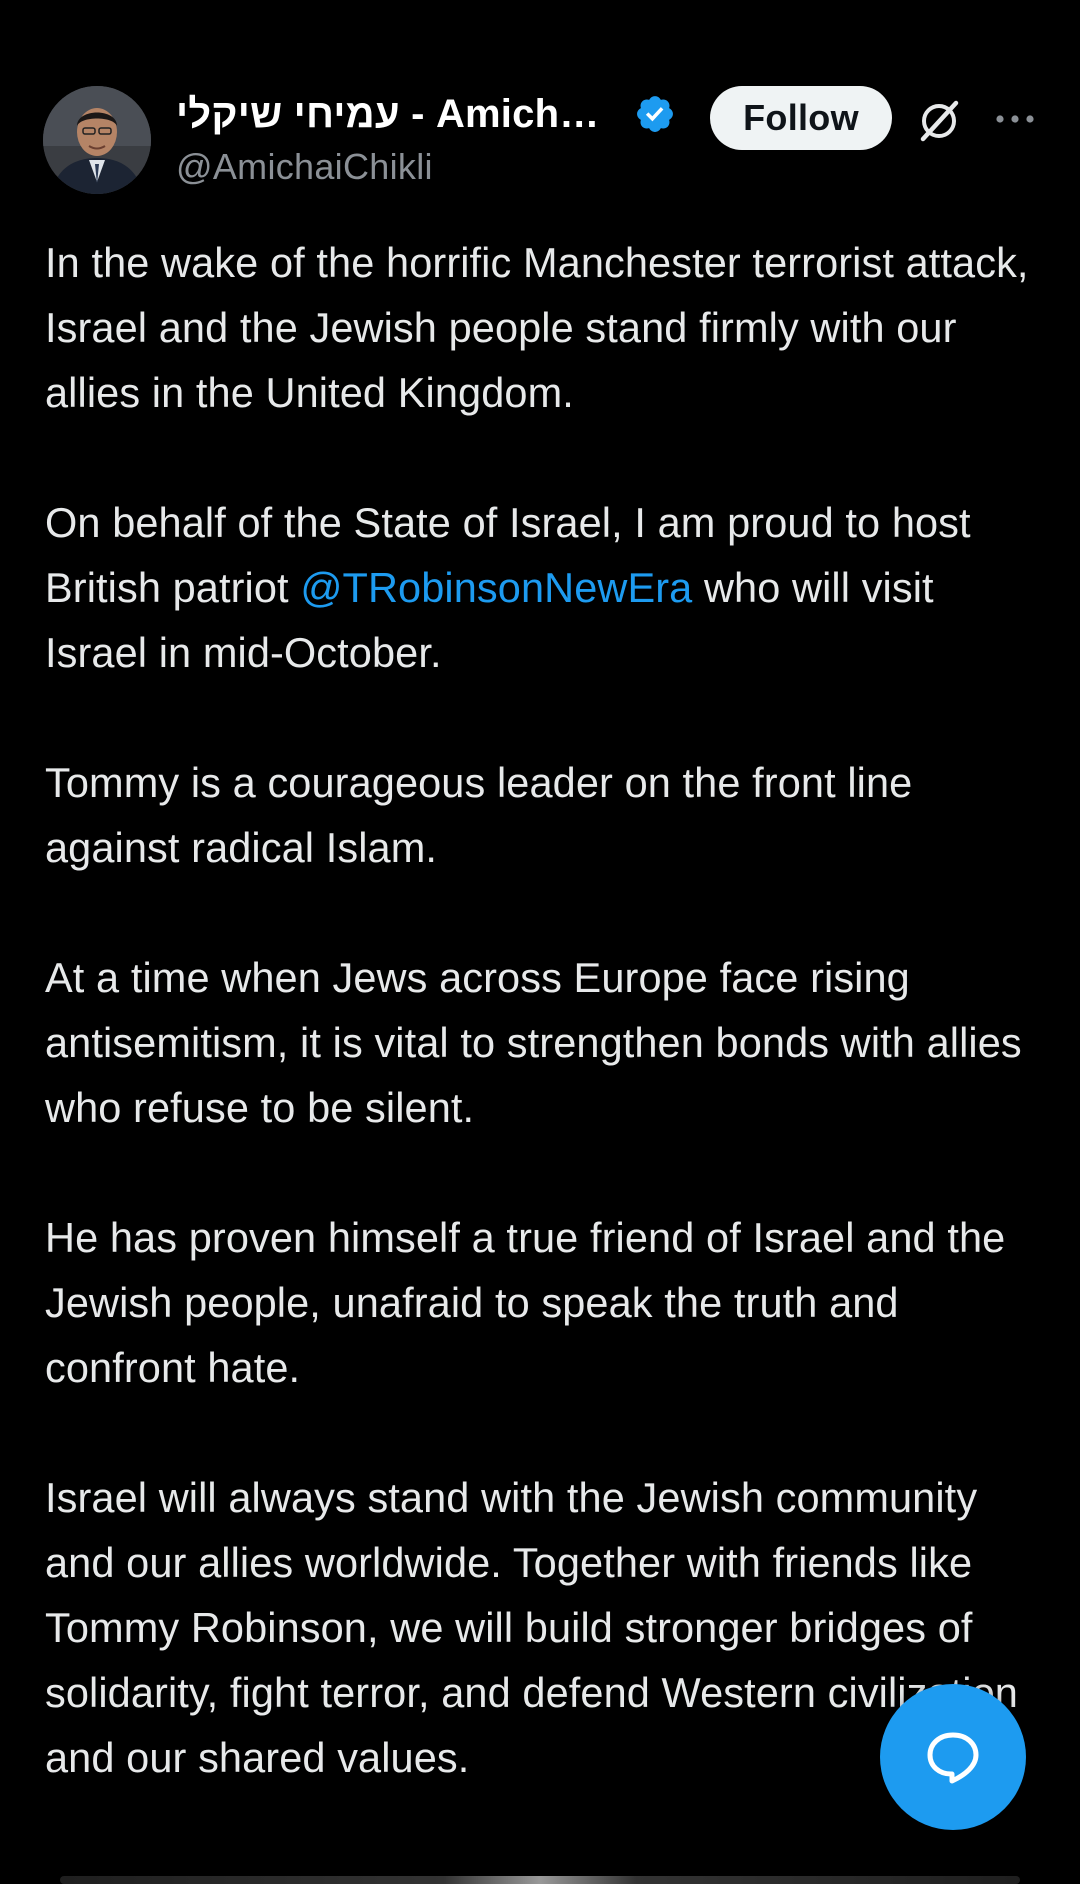  I want to click on user-handle: @AmichaiChikli, so click(436, 167).